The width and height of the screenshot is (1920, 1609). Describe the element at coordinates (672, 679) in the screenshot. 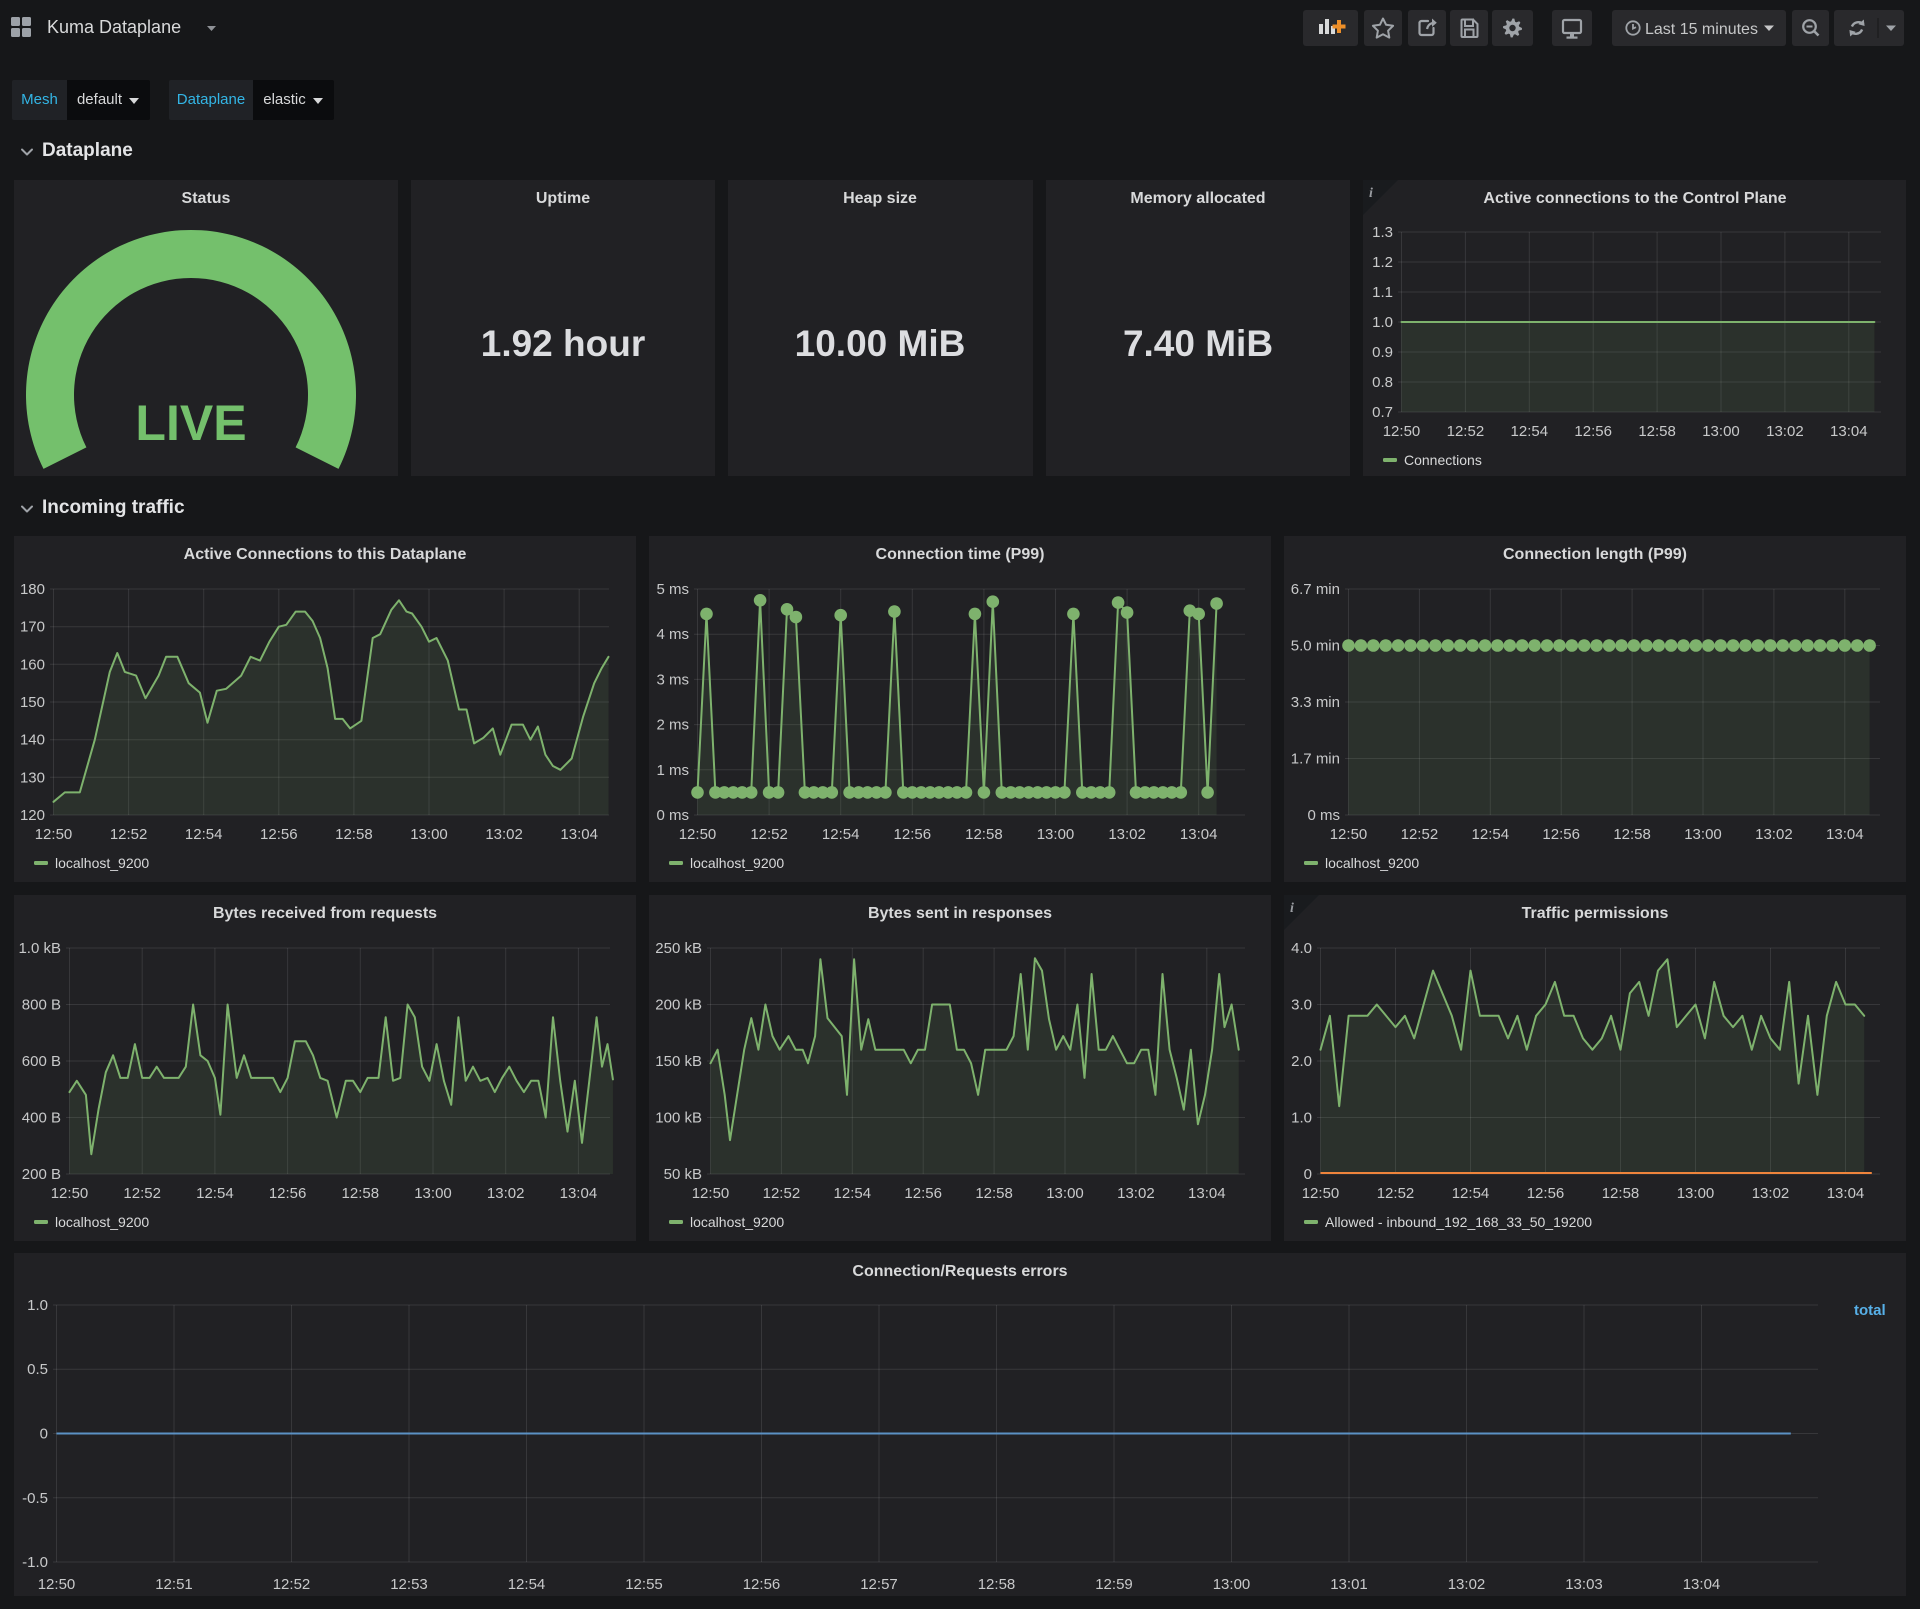

I see `svg-text: 3 ms` at that location.